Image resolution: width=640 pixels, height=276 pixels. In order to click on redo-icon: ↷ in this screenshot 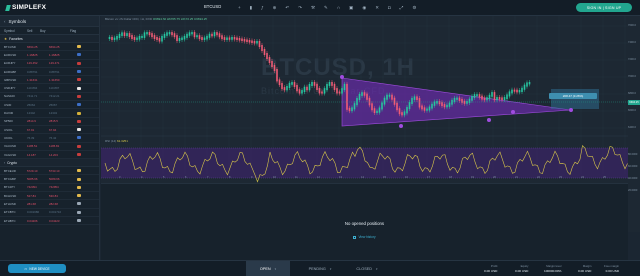, I will do `click(300, 7)`.